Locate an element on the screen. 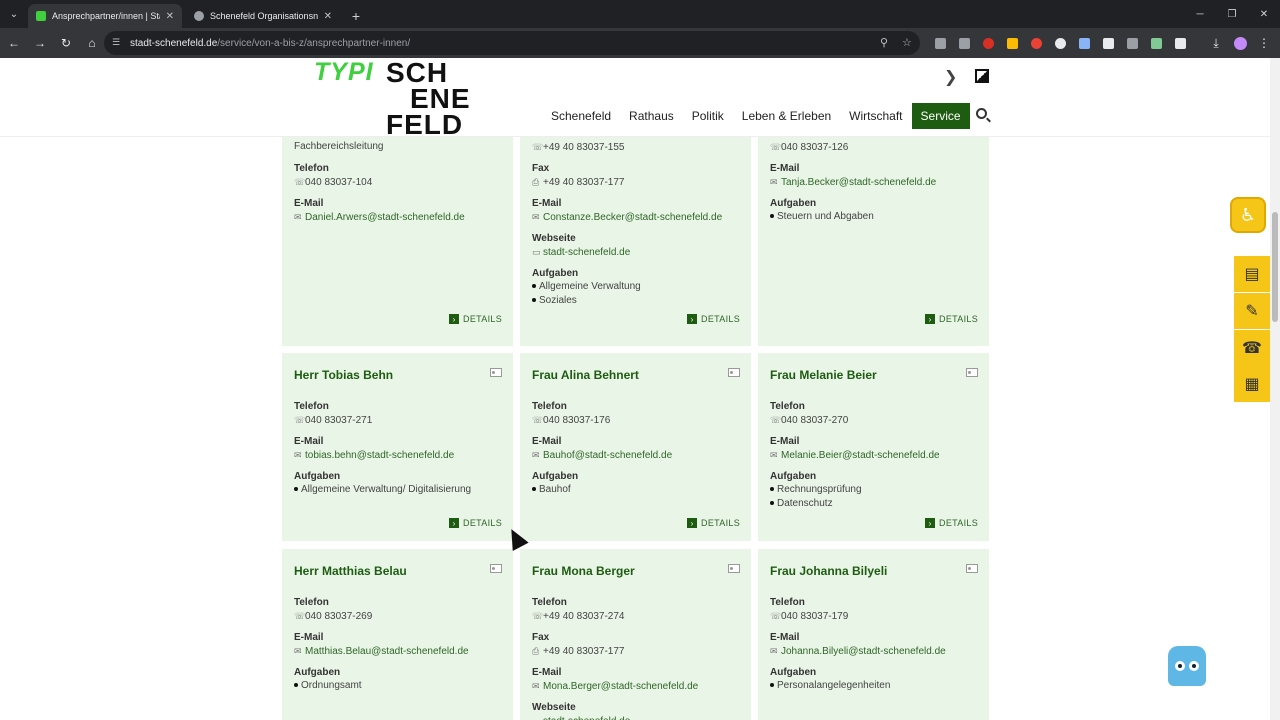 This screenshot has height=720, width=1280. task-item: Allgemeine Verwaltung is located at coordinates (637, 287).